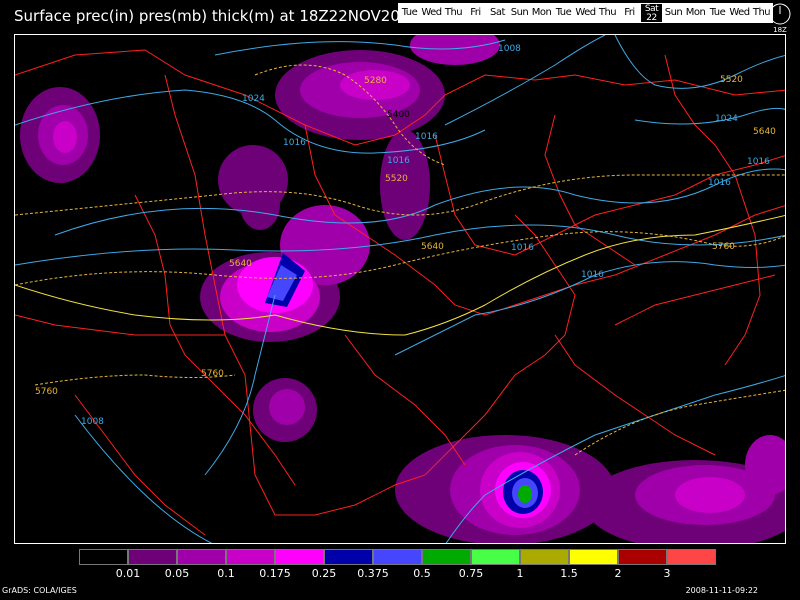  I want to click on day-tab-6: Mon, so click(541, 13).